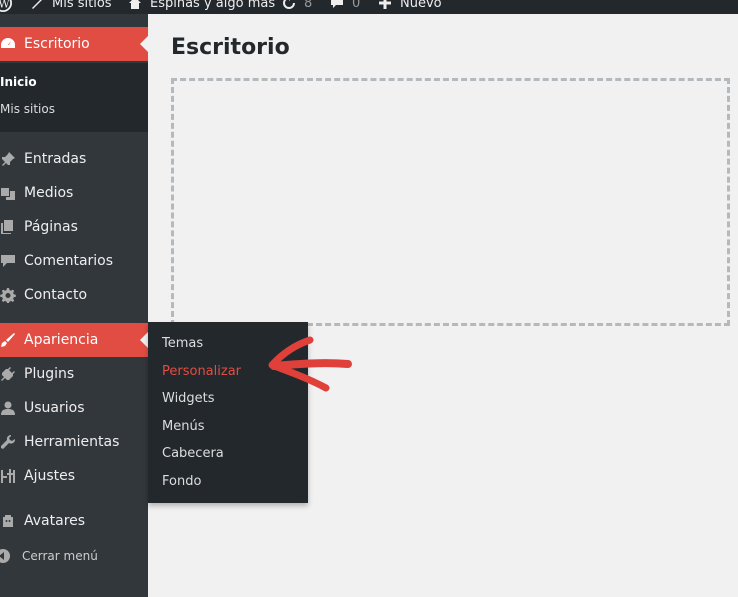 This screenshot has width=738, height=597. I want to click on svg-text: W, so click(5, 5).